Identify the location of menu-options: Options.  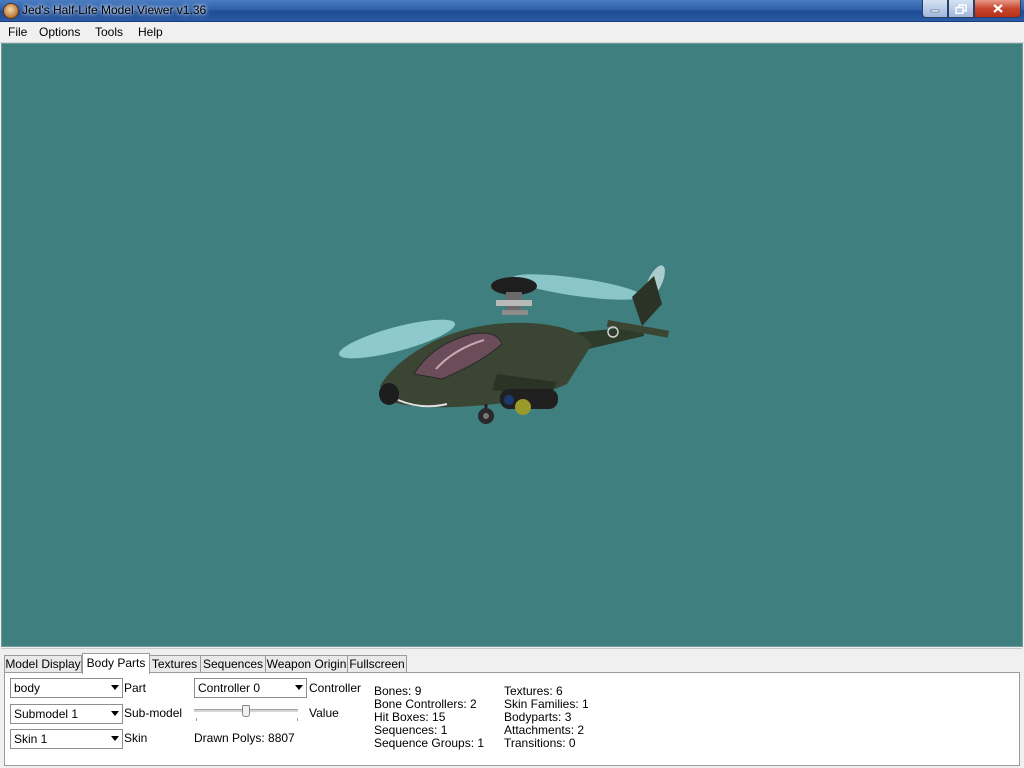
(59, 32).